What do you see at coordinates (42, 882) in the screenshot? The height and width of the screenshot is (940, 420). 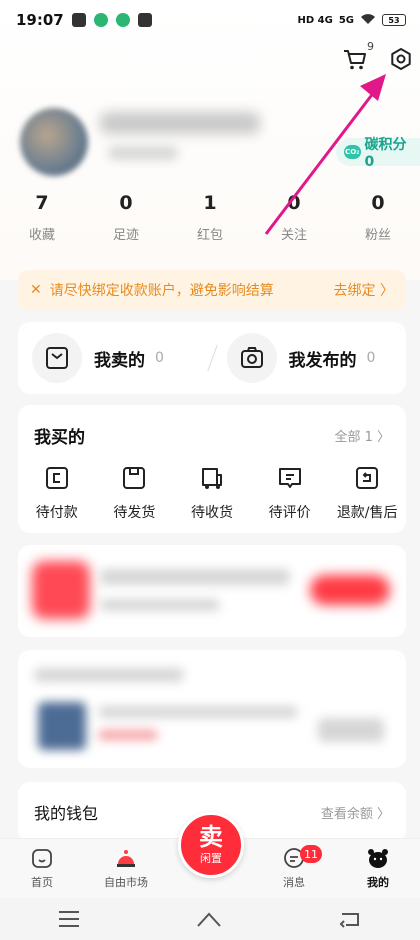 I see `tab-label: 首页` at bounding box center [42, 882].